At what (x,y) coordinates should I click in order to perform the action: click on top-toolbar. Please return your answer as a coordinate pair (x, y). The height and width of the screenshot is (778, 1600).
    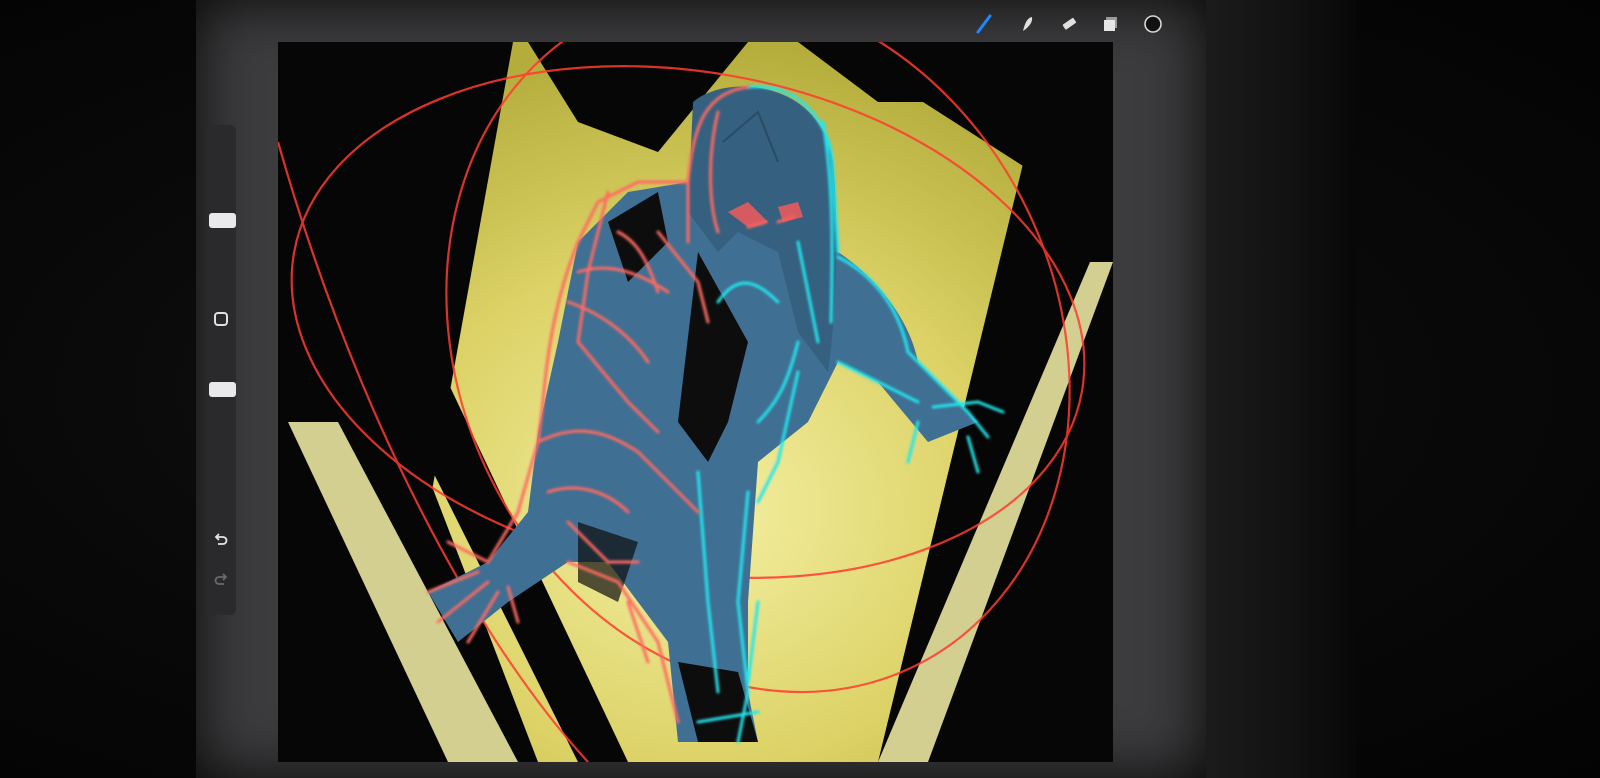
    Looking at the image, I should click on (1069, 24).